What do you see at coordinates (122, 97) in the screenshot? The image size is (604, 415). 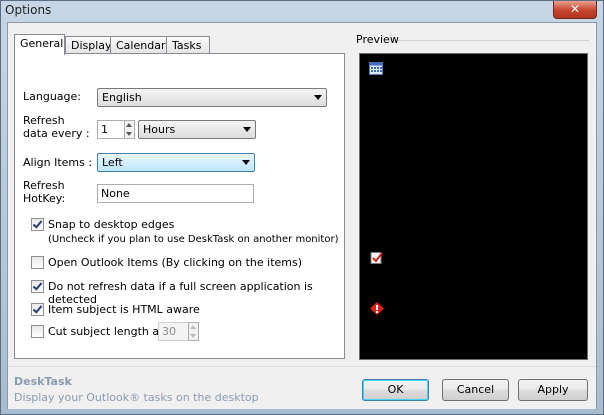 I see `language-value: English` at bounding box center [122, 97].